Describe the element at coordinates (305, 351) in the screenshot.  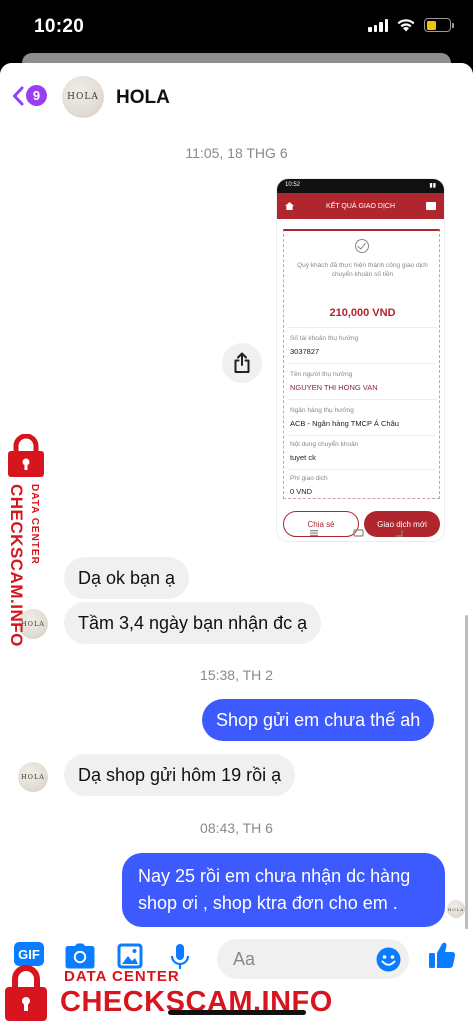
I see `field-value: 3037827` at that location.